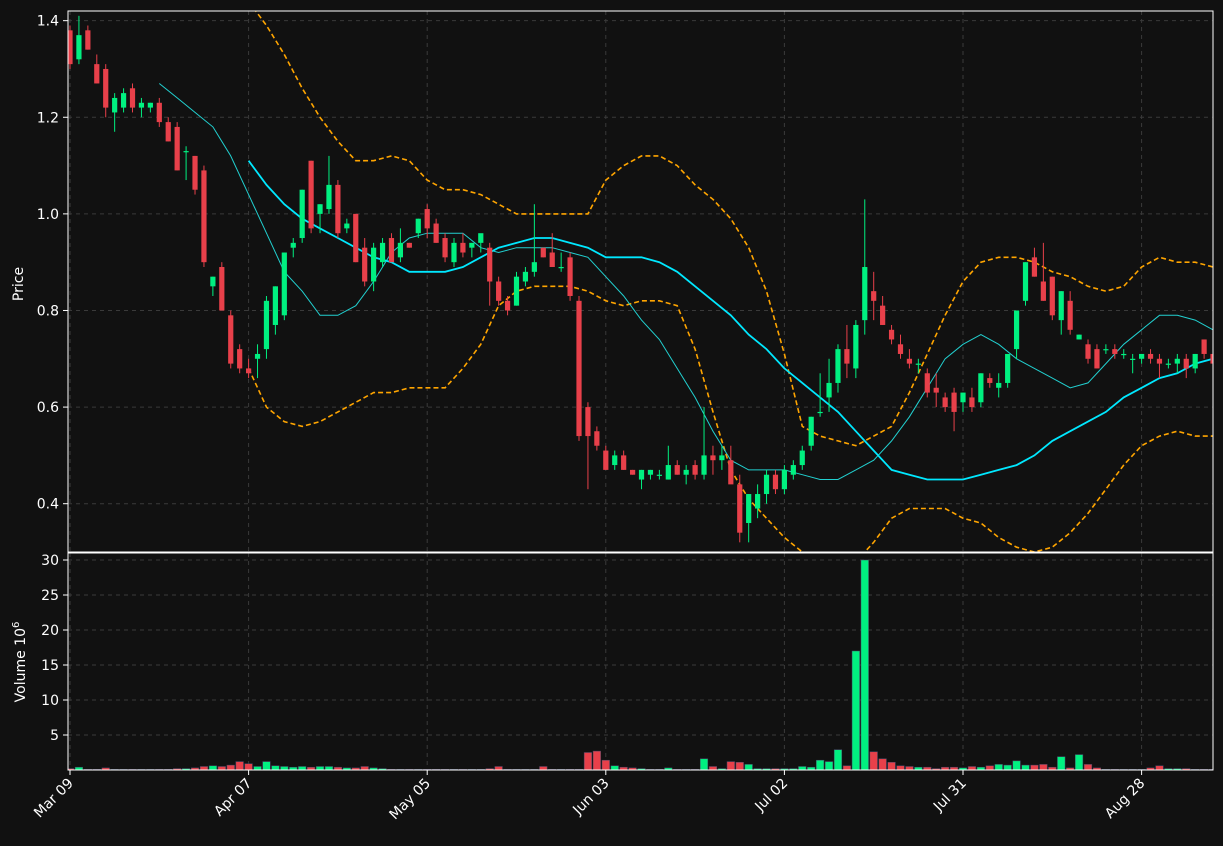 This screenshot has height=846, width=1223. What do you see at coordinates (50, 666) in the screenshot?
I see `volume-y-tick-label: 15` at bounding box center [50, 666].